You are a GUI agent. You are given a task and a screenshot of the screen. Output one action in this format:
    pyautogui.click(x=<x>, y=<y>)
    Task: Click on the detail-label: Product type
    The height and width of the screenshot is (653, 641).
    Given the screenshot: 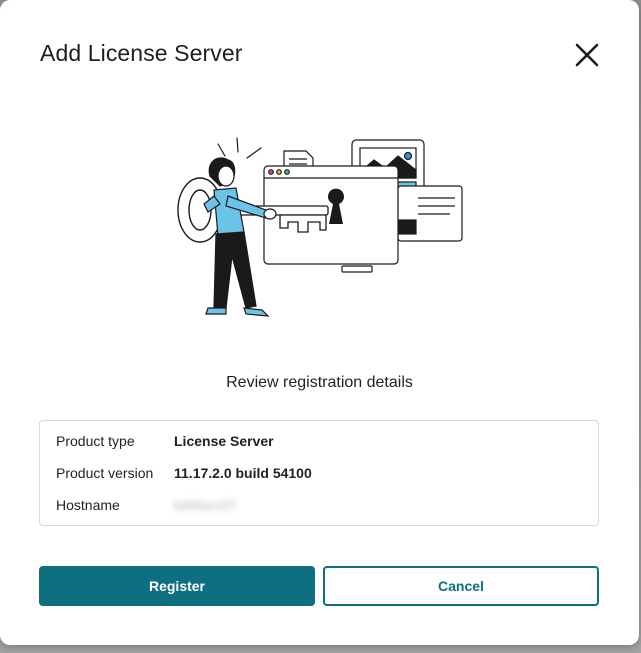 What is the action you would take?
    pyautogui.click(x=95, y=441)
    